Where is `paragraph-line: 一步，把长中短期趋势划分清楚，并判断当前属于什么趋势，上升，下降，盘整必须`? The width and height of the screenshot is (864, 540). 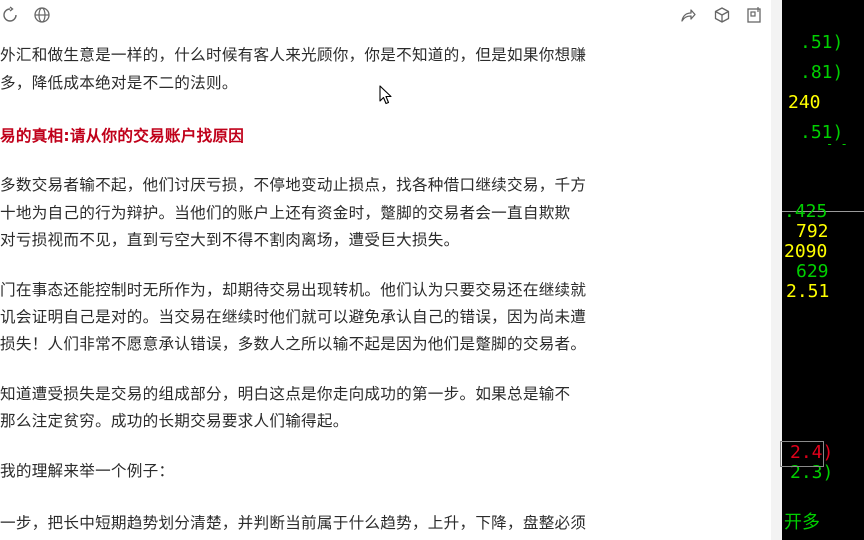
paragraph-line: 一步，把长中短期趋势划分清楚，并判断当前属于什么趋势，上升，下降，盘整必须 is located at coordinates (293, 523).